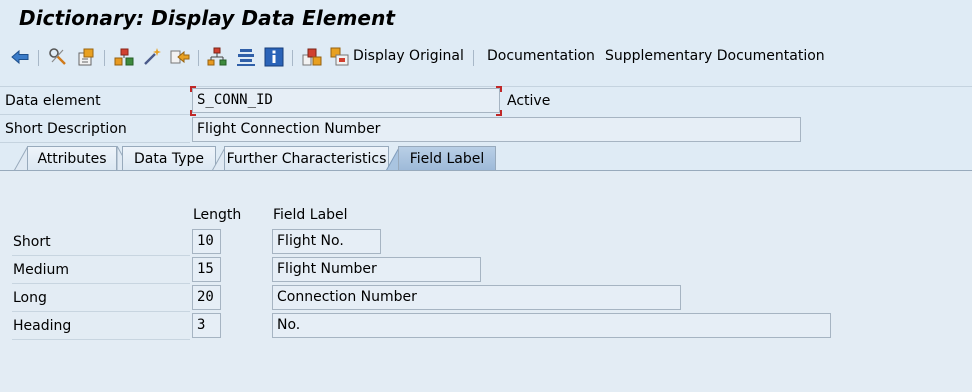  I want to click on row-label-medium: Medium, so click(41, 270).